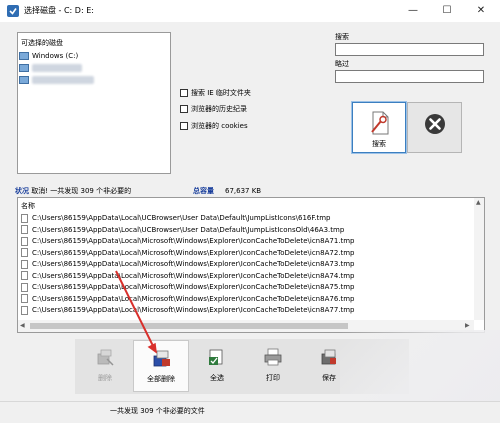  I want to click on delete-all-button: 全部删除, so click(161, 366).